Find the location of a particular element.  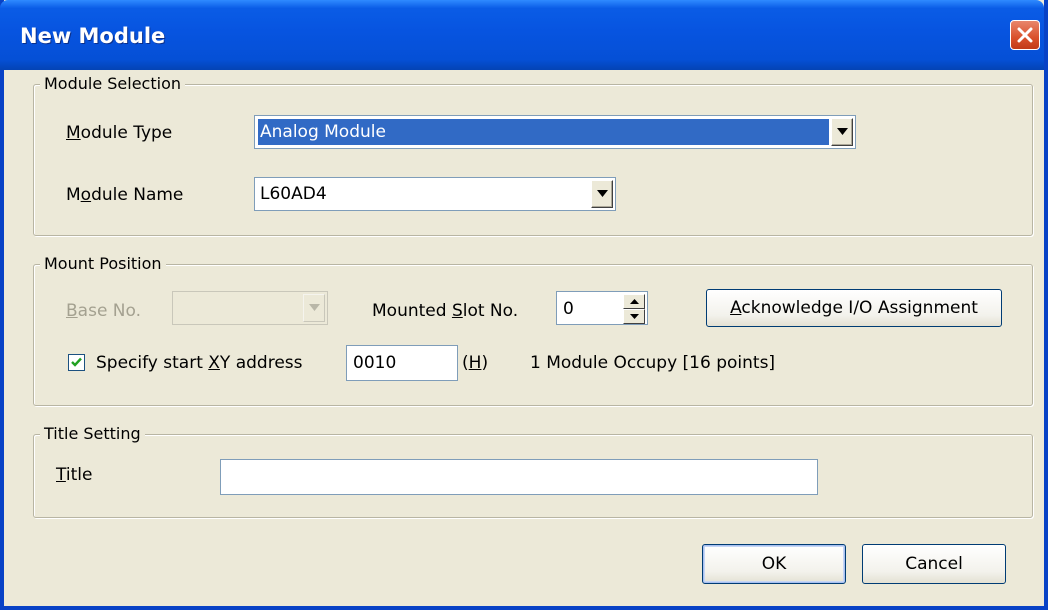

title-setting-legend: Title Setting is located at coordinates (92, 434).